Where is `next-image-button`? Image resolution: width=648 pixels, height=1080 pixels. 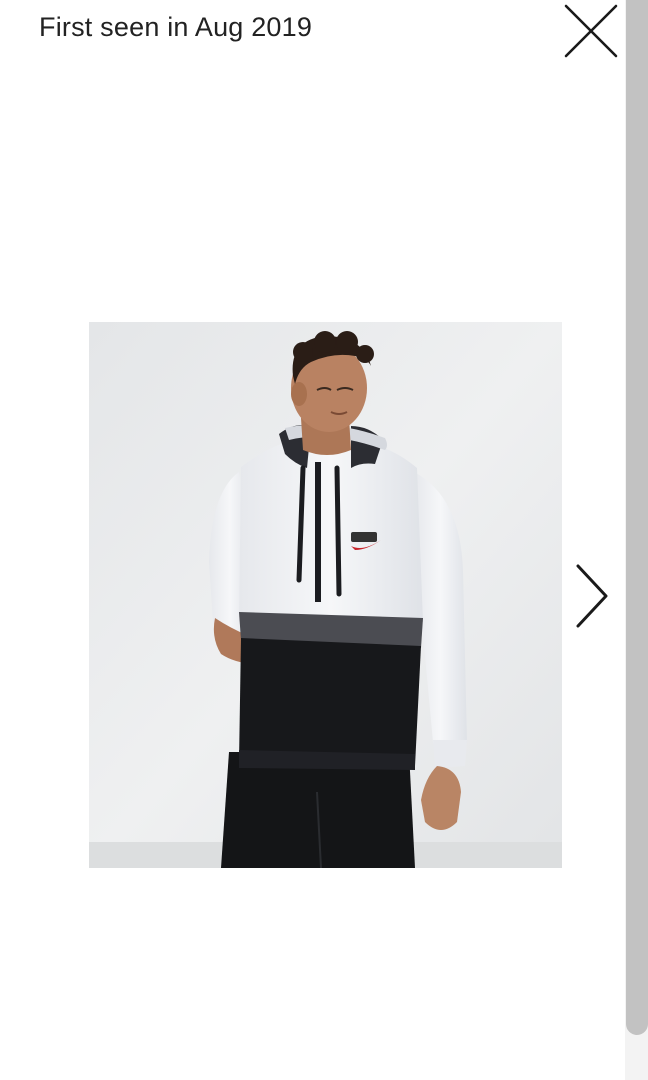
next-image-button is located at coordinates (592, 596).